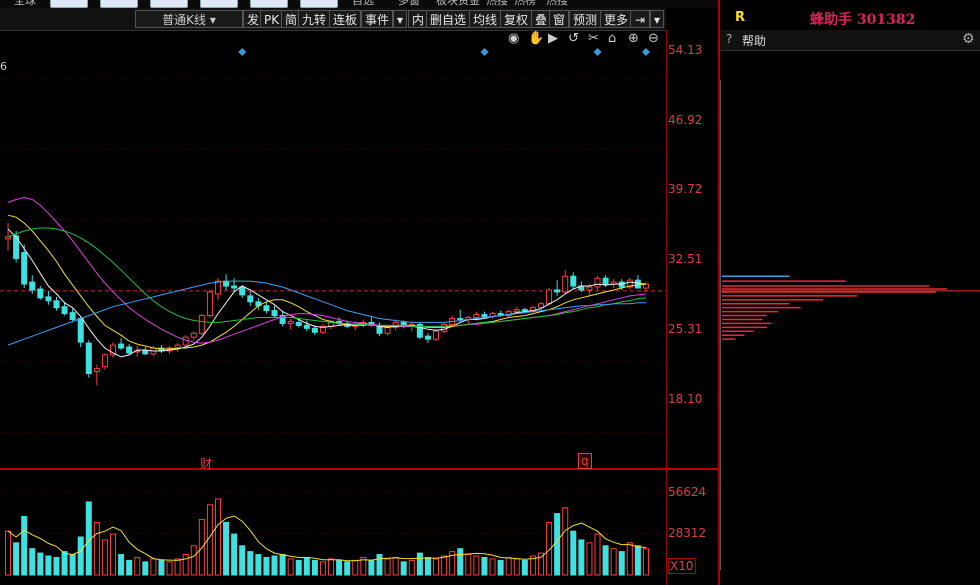  Describe the element at coordinates (729, 39) in the screenshot. I see `help-icon: ?` at that location.